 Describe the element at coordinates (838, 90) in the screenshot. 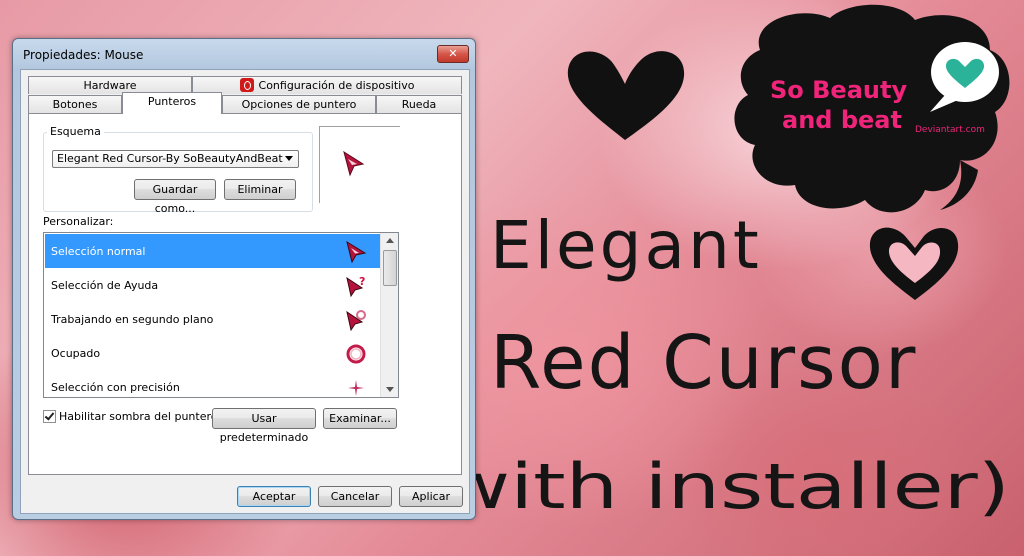

I see `logo-text-line1: So Beauty` at that location.